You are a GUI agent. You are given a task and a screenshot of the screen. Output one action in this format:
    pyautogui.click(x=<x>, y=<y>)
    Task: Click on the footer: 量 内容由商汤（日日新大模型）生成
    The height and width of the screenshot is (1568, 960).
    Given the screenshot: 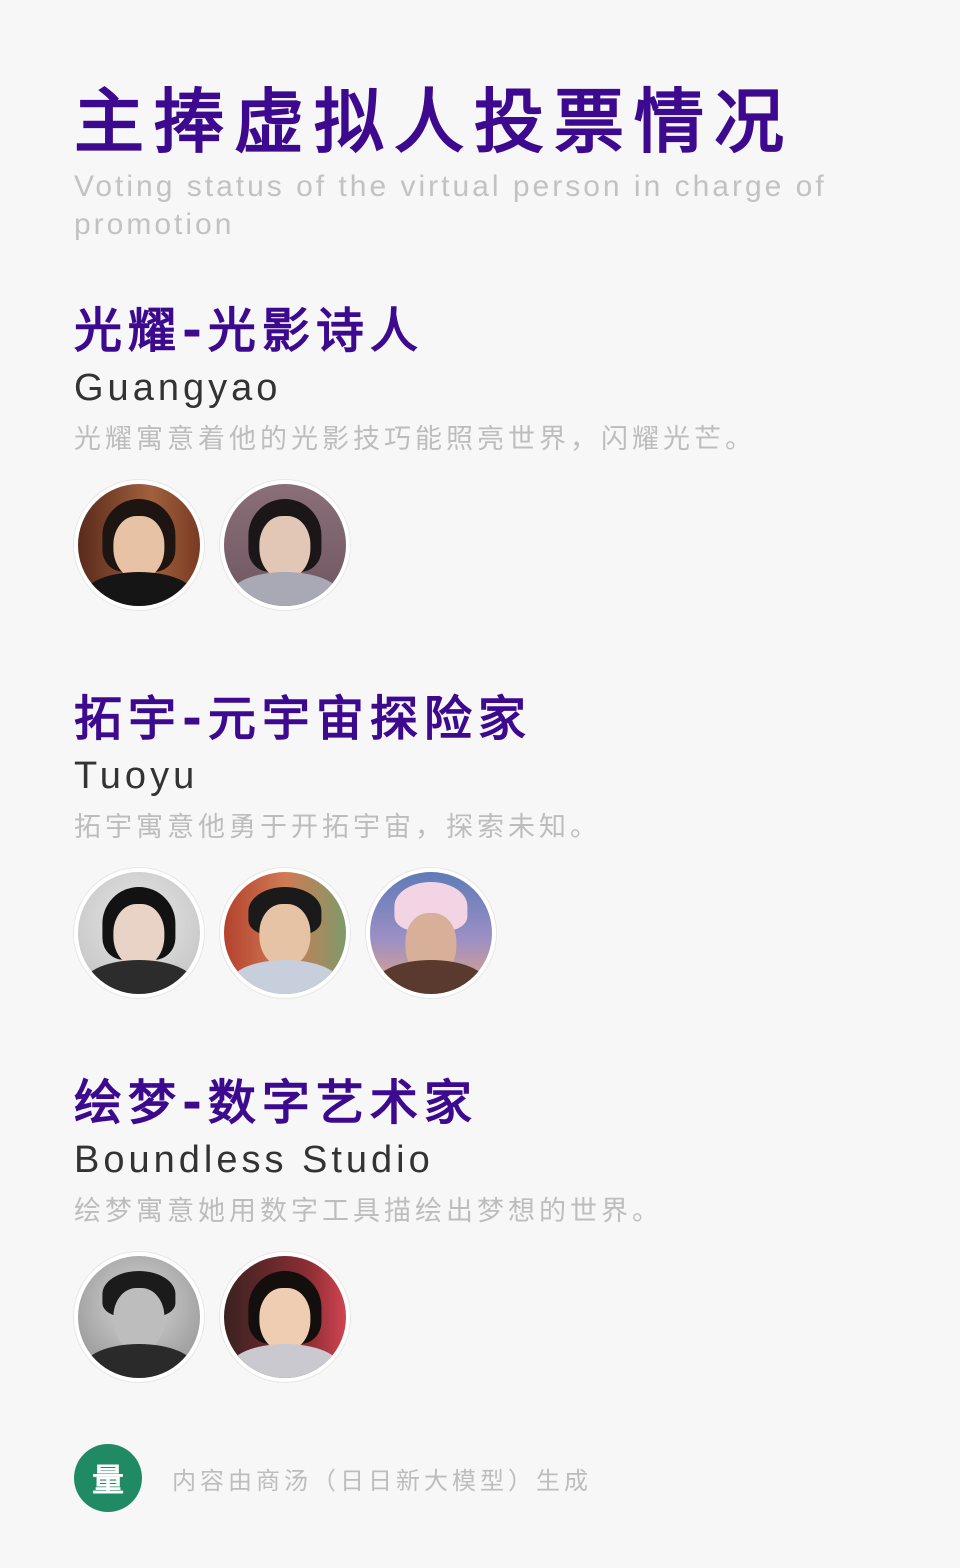 What is the action you would take?
    pyautogui.click(x=333, y=1478)
    